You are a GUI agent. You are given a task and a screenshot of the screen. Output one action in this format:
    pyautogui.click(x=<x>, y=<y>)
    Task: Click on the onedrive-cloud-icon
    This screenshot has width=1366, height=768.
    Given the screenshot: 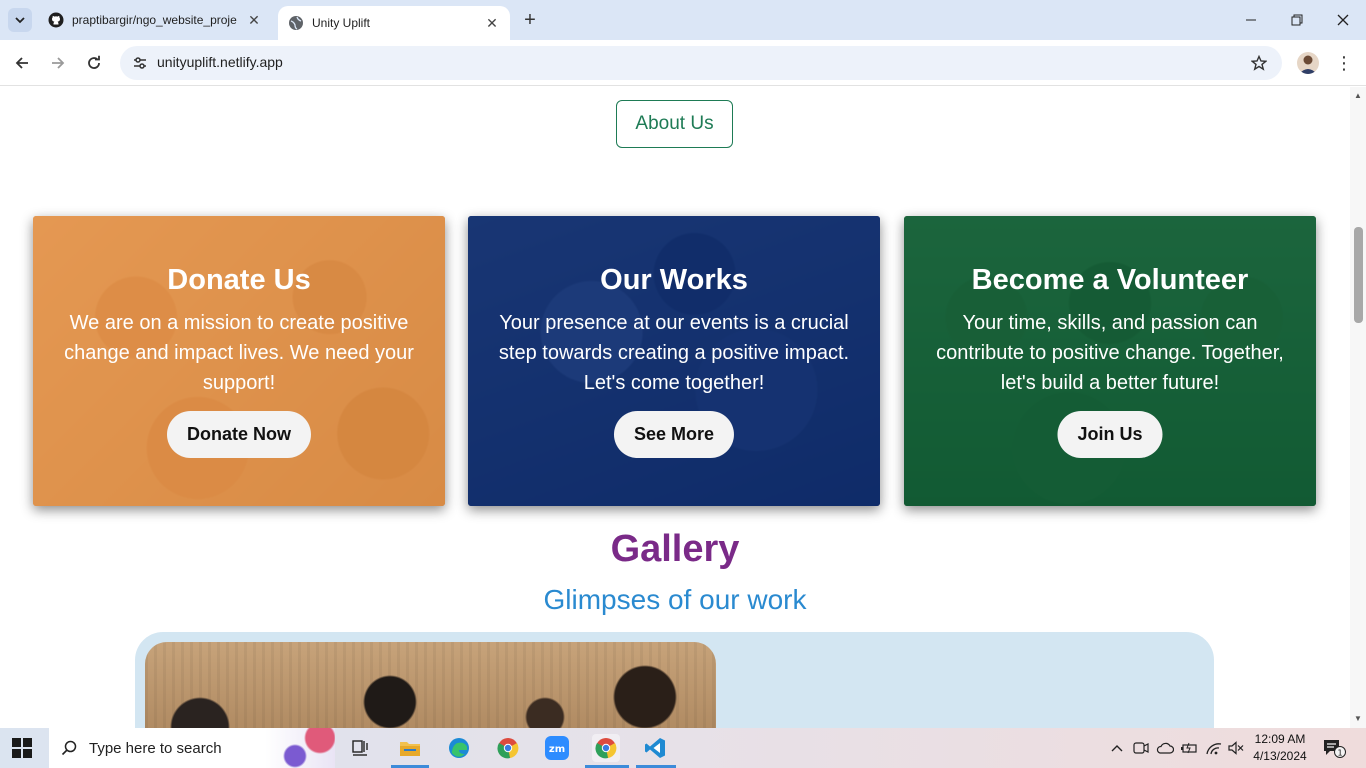 What is the action you would take?
    pyautogui.click(x=1165, y=748)
    